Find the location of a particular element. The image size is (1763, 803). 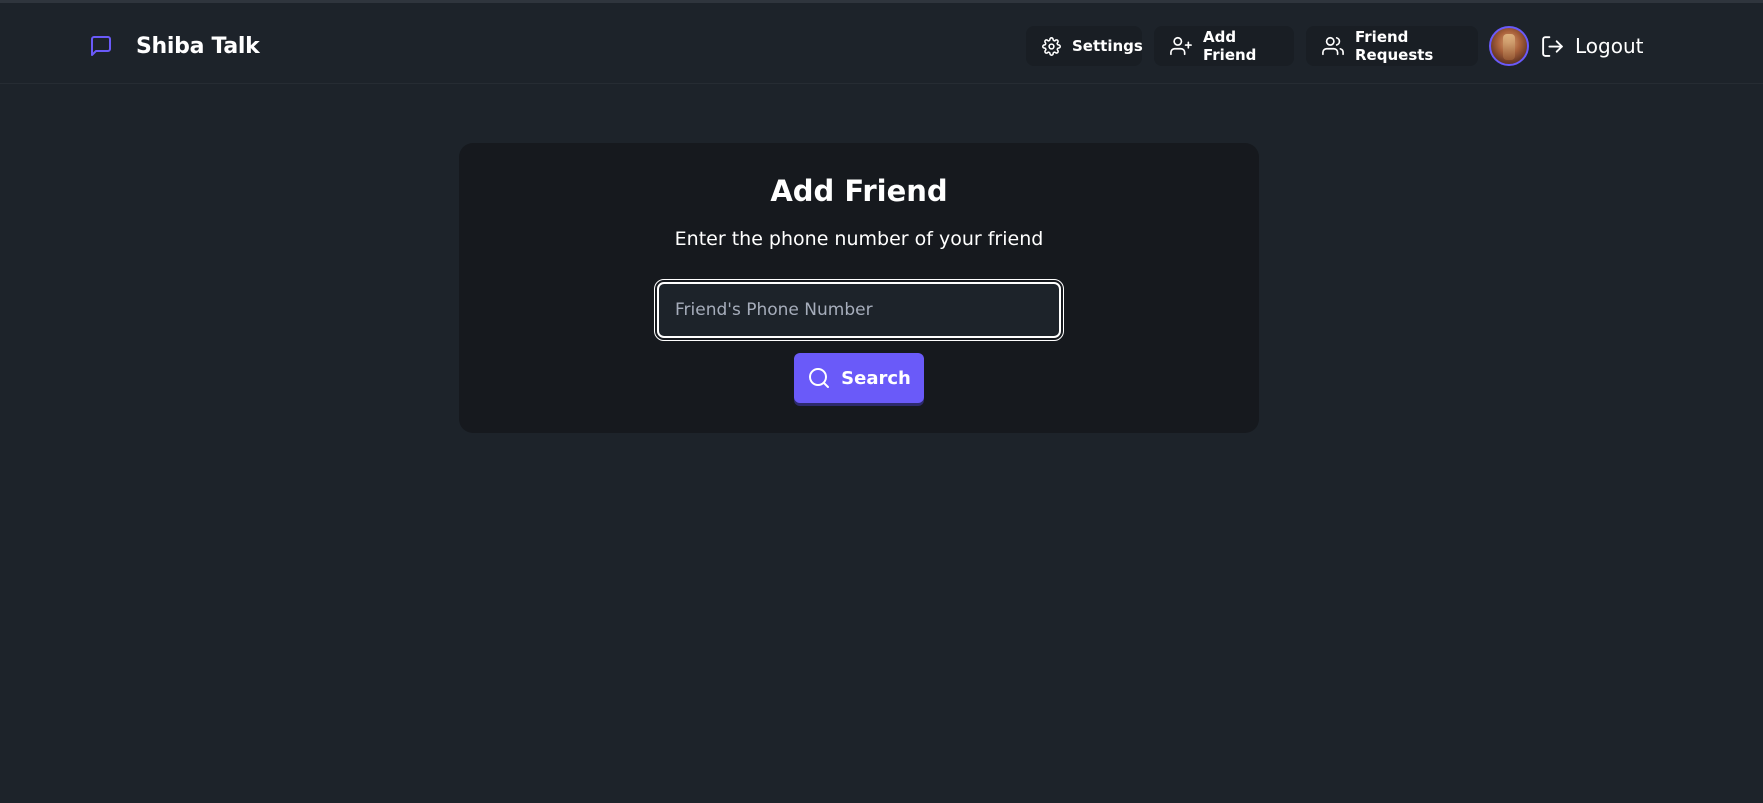

settings-label: Settings is located at coordinates (1107, 46).